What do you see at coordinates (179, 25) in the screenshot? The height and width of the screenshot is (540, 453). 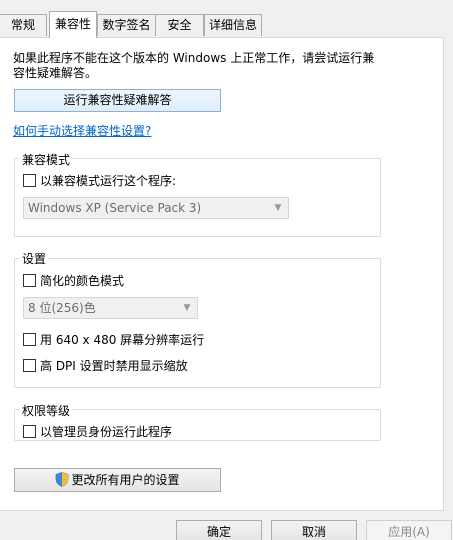 I see `tab-security: 安全` at bounding box center [179, 25].